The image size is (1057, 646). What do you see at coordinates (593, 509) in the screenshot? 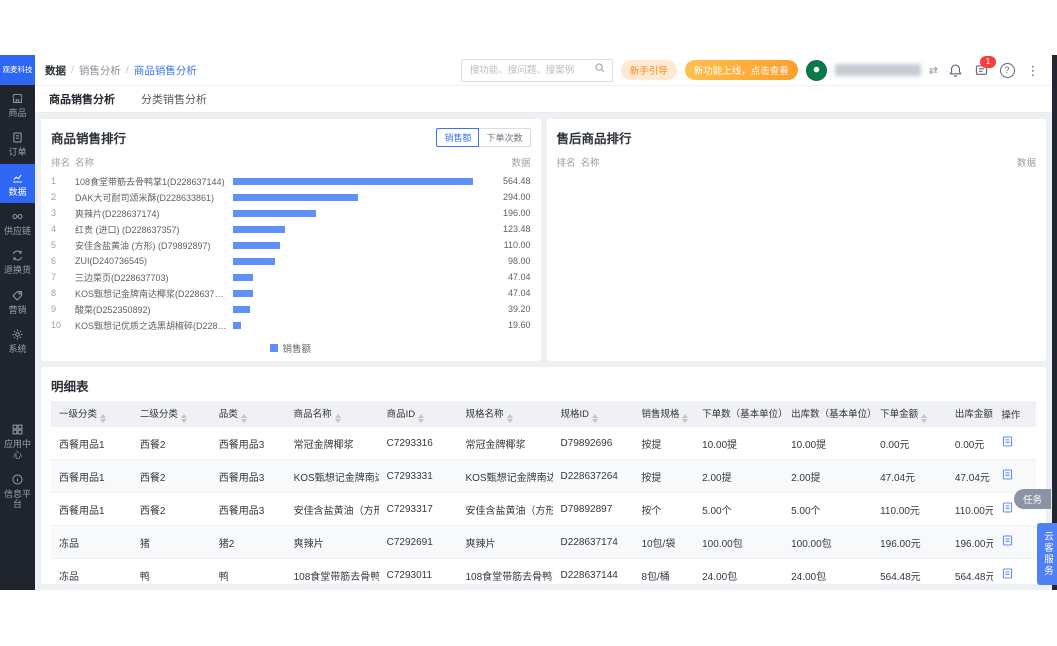
I see `table-cell: D79892897` at bounding box center [593, 509].